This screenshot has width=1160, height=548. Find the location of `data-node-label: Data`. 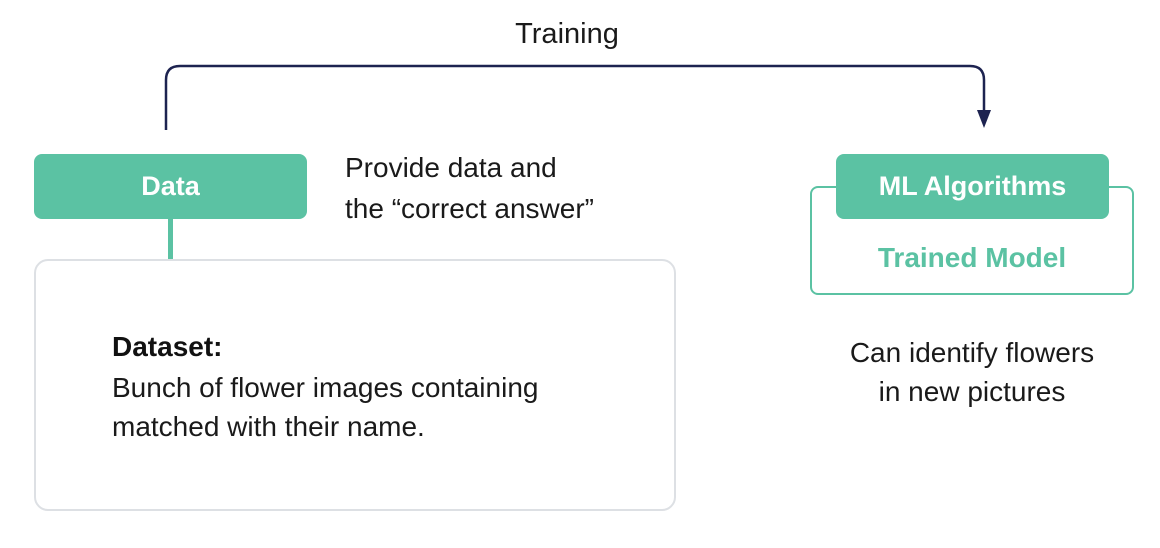

data-node-label: Data is located at coordinates (170, 186).